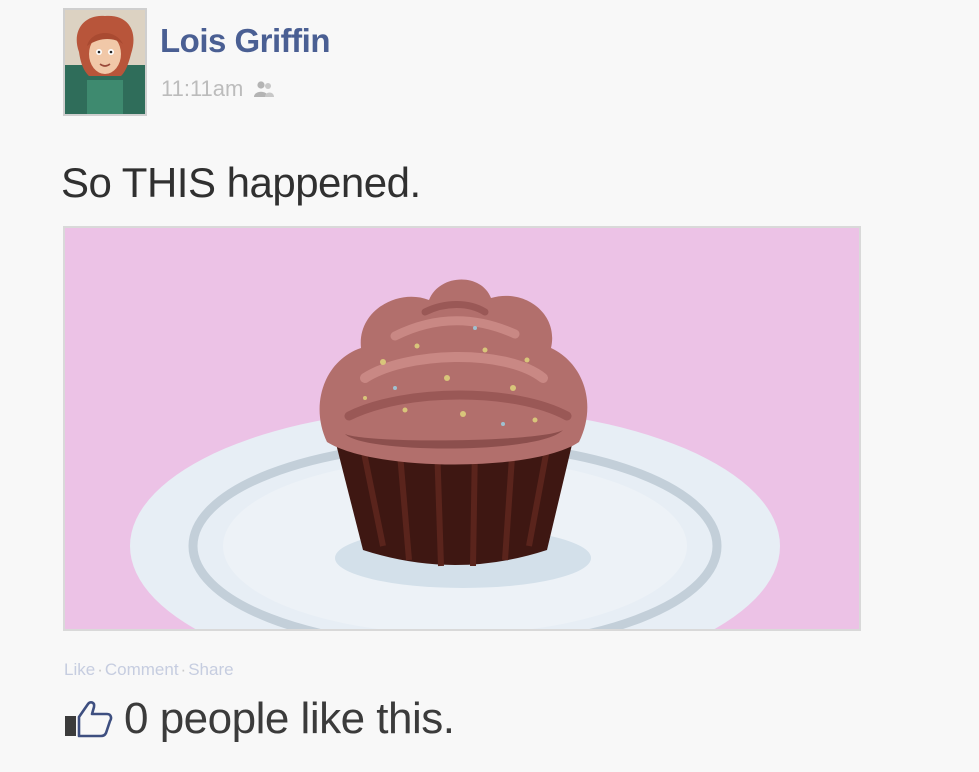 The width and height of the screenshot is (979, 772). I want to click on avatar-image, so click(105, 62).